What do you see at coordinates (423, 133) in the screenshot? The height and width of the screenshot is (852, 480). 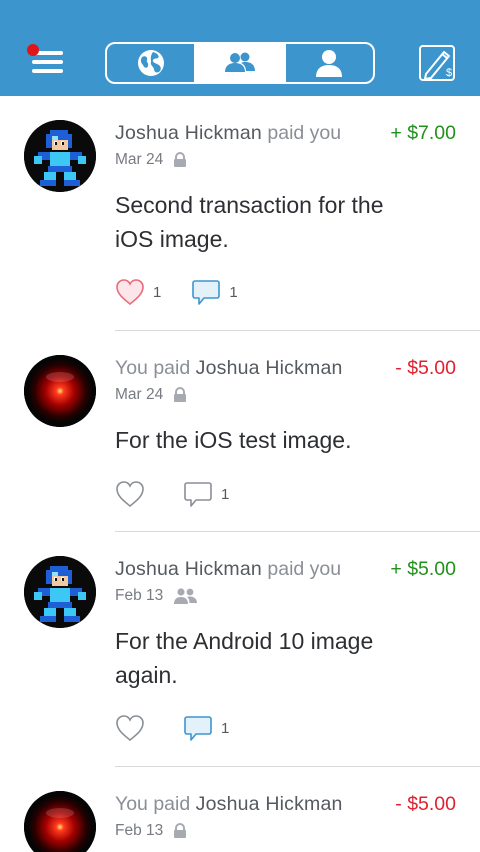 I see `amount-label: + $7.00` at bounding box center [423, 133].